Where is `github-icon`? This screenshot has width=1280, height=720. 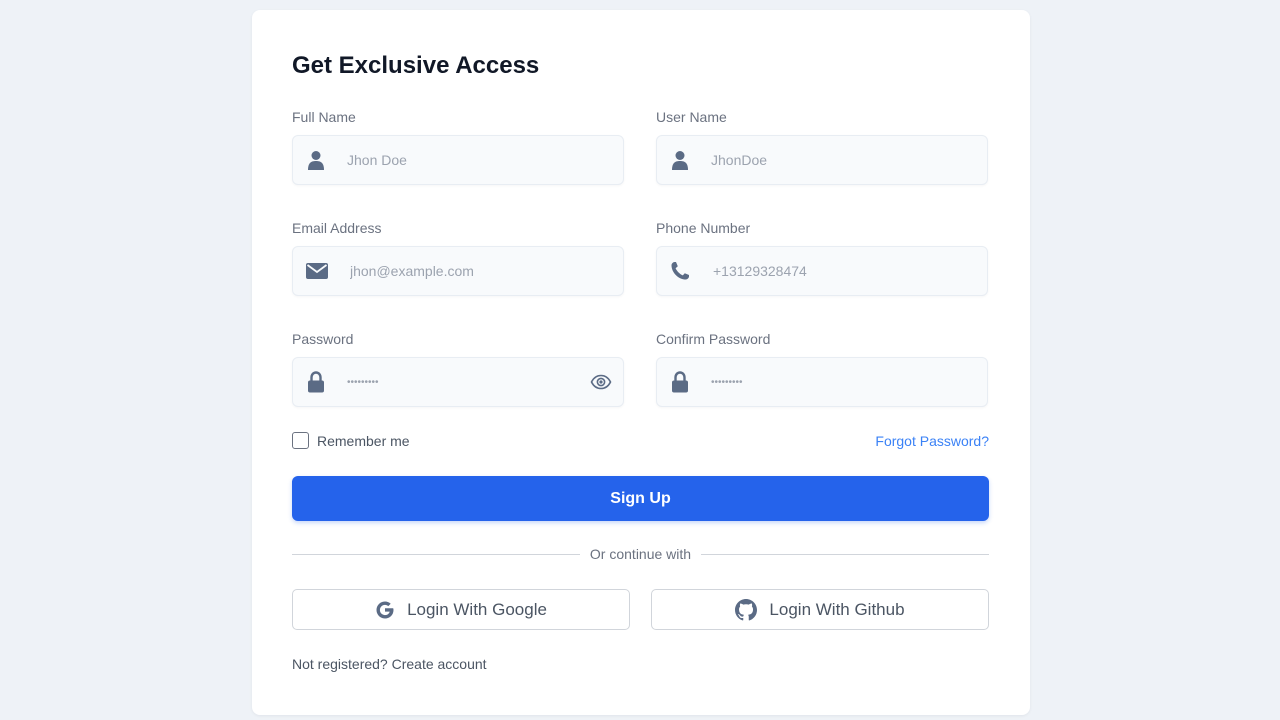 github-icon is located at coordinates (746, 609).